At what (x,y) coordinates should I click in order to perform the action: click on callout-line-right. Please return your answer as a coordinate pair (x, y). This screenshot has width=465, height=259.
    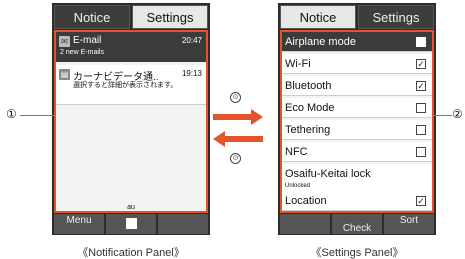
    Looking at the image, I should click on (443, 115).